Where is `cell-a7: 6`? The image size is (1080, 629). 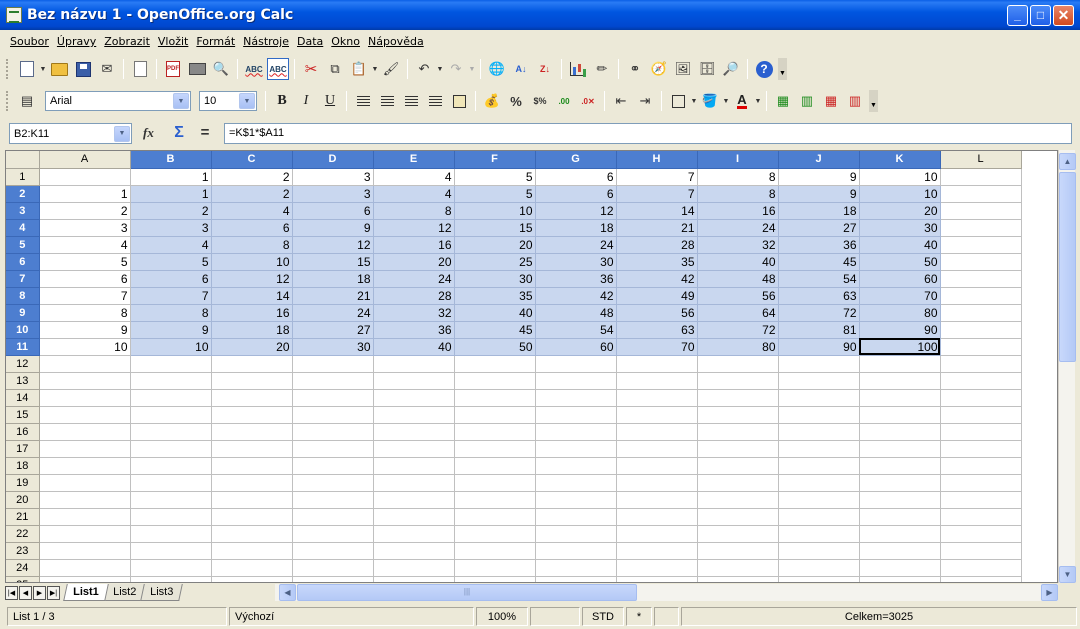
cell-a7: 6 is located at coordinates (85, 279).